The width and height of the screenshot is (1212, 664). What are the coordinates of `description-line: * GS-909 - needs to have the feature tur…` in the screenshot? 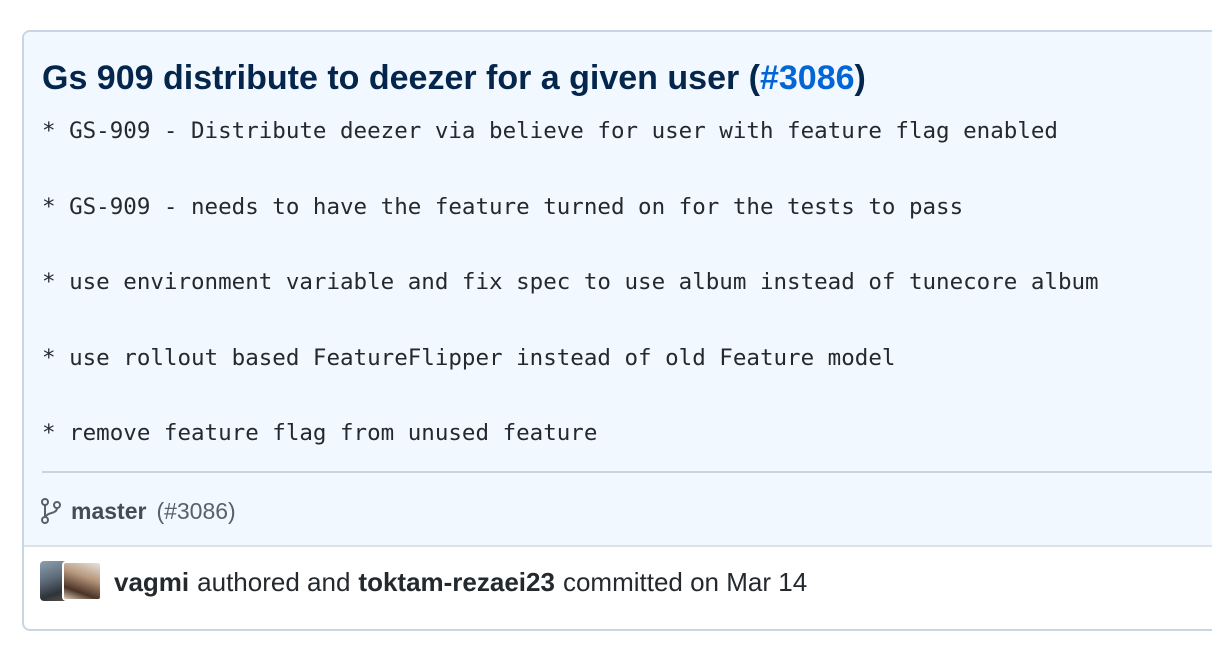 It's located at (503, 206).